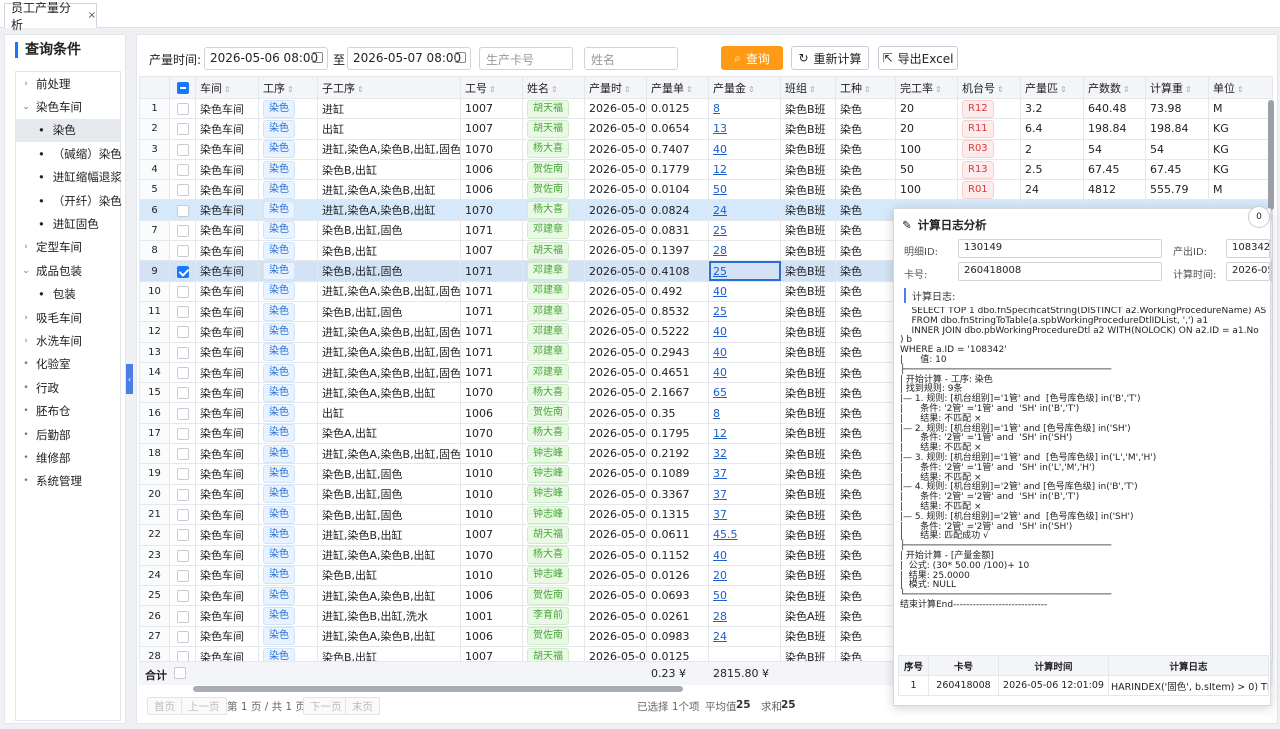 The height and width of the screenshot is (729, 1280). What do you see at coordinates (68, 340) in the screenshot?
I see `sidebar-item: › 水洗车间` at bounding box center [68, 340].